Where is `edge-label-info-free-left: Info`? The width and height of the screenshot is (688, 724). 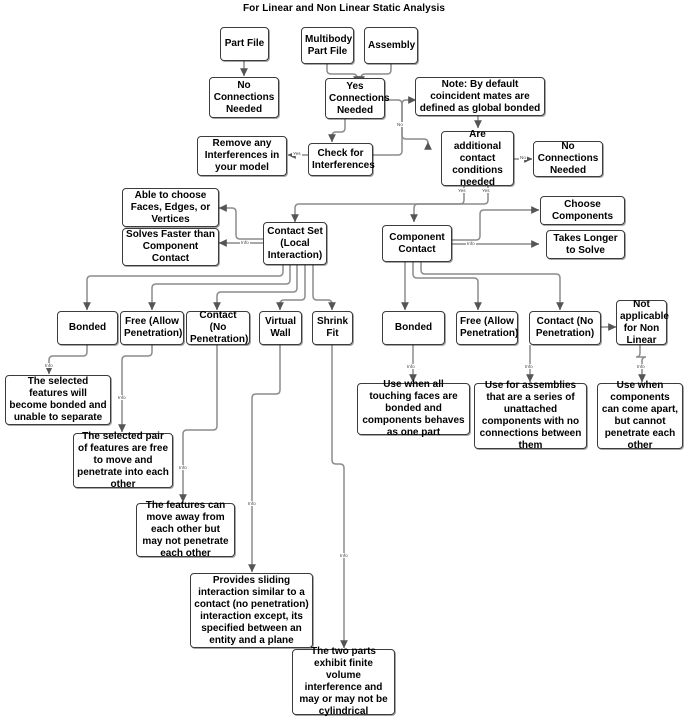 edge-label-info-free-left: Info is located at coordinates (122, 397).